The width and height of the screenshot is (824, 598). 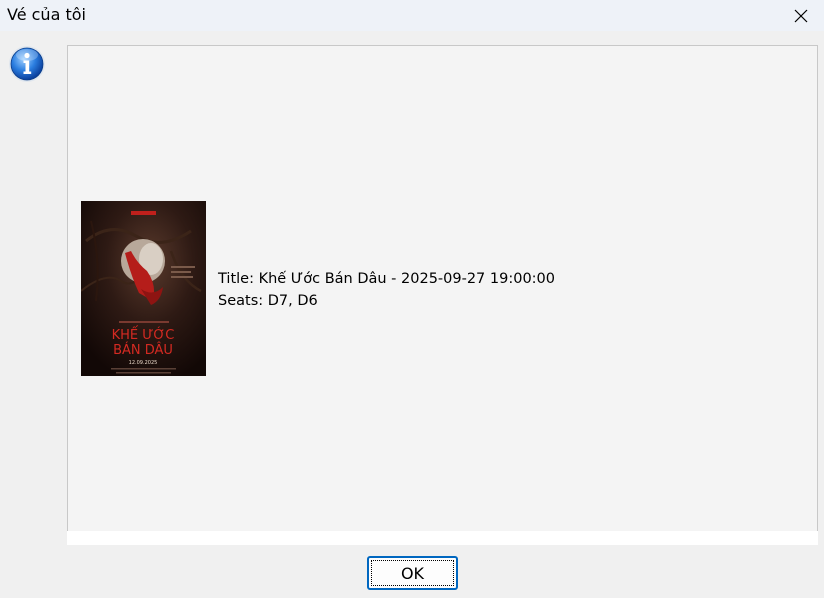 I want to click on poster-heading: KHẾ ƯỚC, so click(x=143, y=334).